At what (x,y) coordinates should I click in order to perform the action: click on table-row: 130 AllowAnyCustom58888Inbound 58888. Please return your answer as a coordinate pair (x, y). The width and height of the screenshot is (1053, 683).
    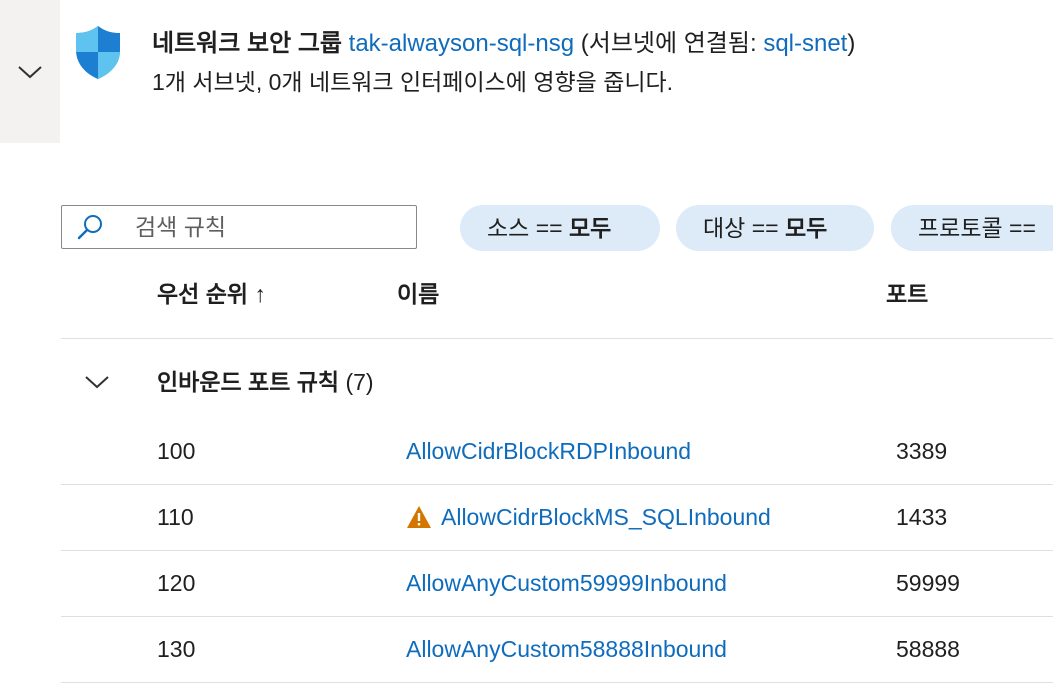
    Looking at the image, I should click on (557, 649).